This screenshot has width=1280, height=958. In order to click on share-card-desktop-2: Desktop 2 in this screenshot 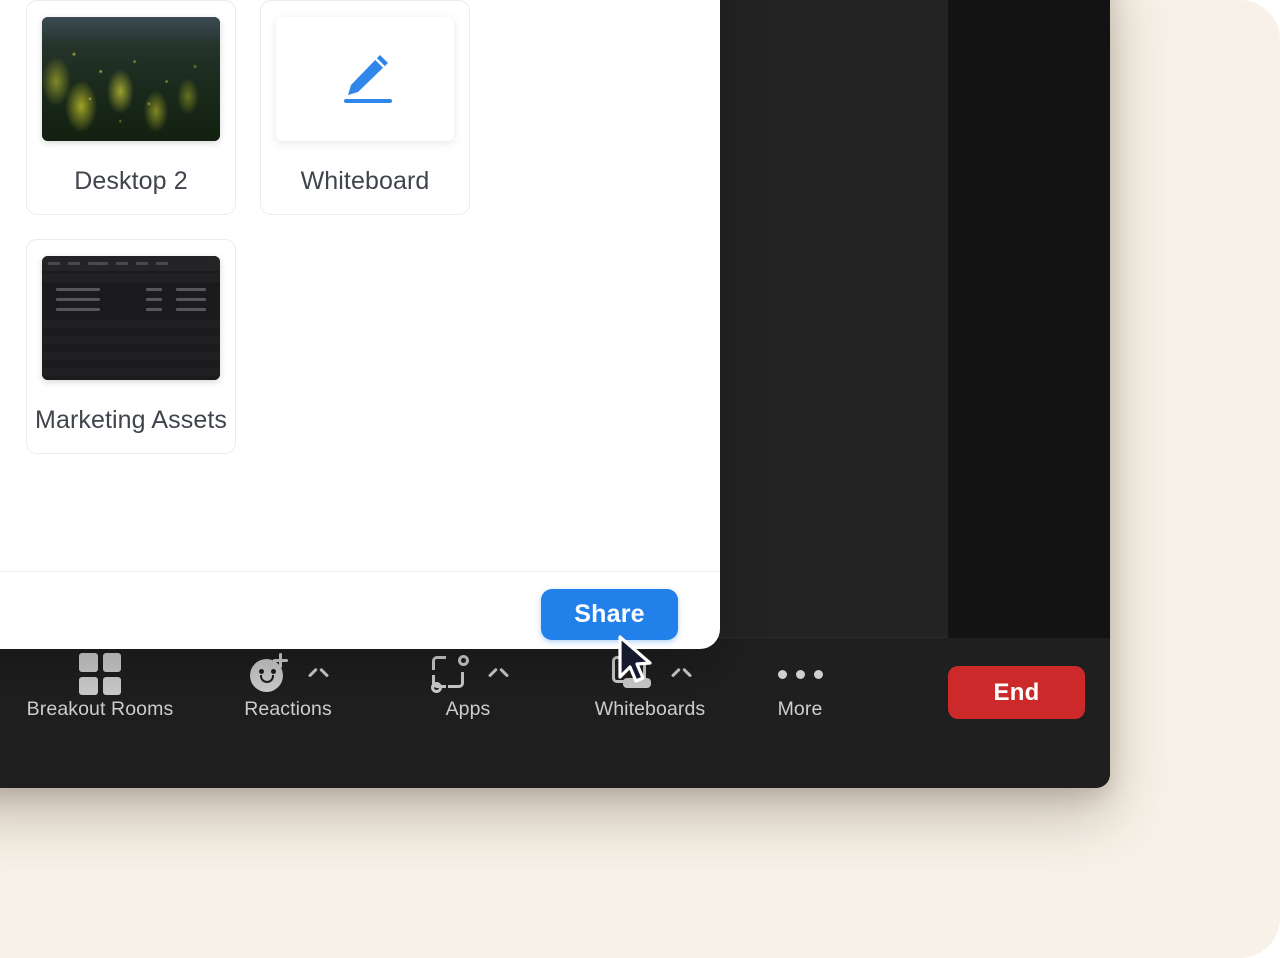, I will do `click(131, 107)`.